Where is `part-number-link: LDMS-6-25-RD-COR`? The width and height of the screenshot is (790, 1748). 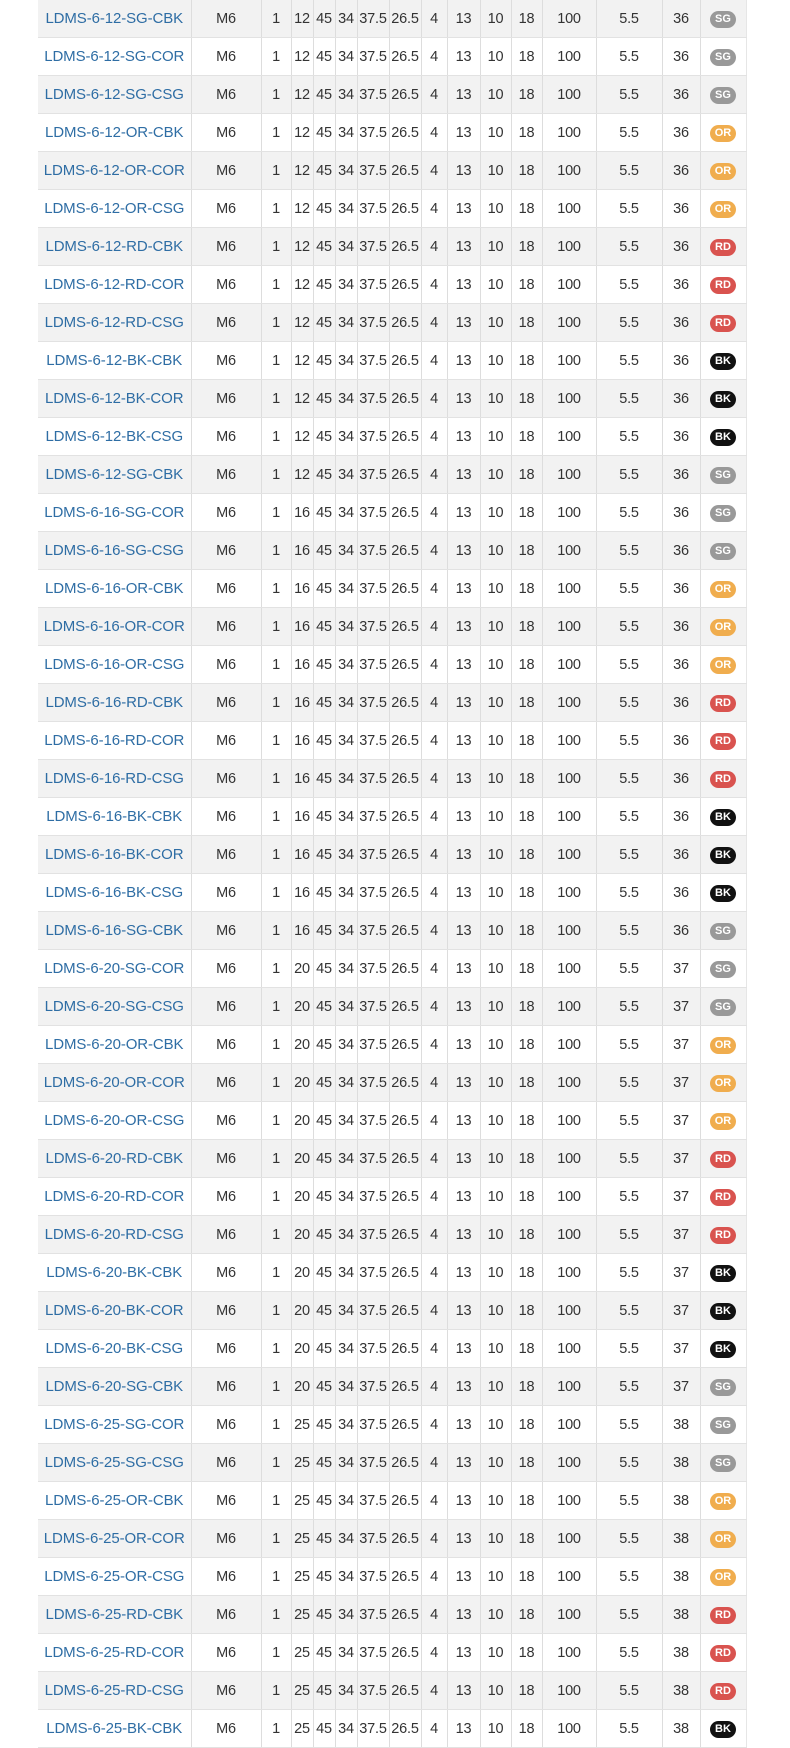
part-number-link: LDMS-6-25-RD-COR is located at coordinates (114, 1652).